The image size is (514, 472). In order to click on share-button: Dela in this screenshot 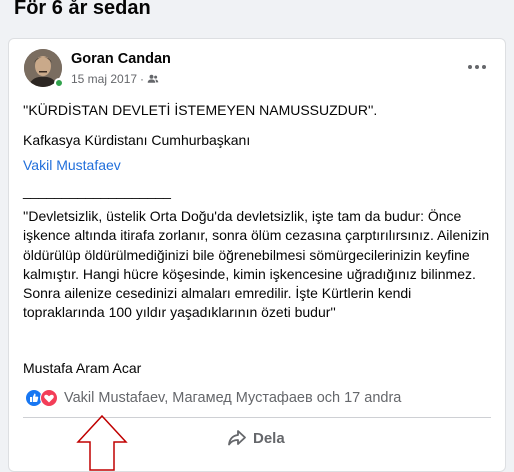, I will do `click(256, 438)`.